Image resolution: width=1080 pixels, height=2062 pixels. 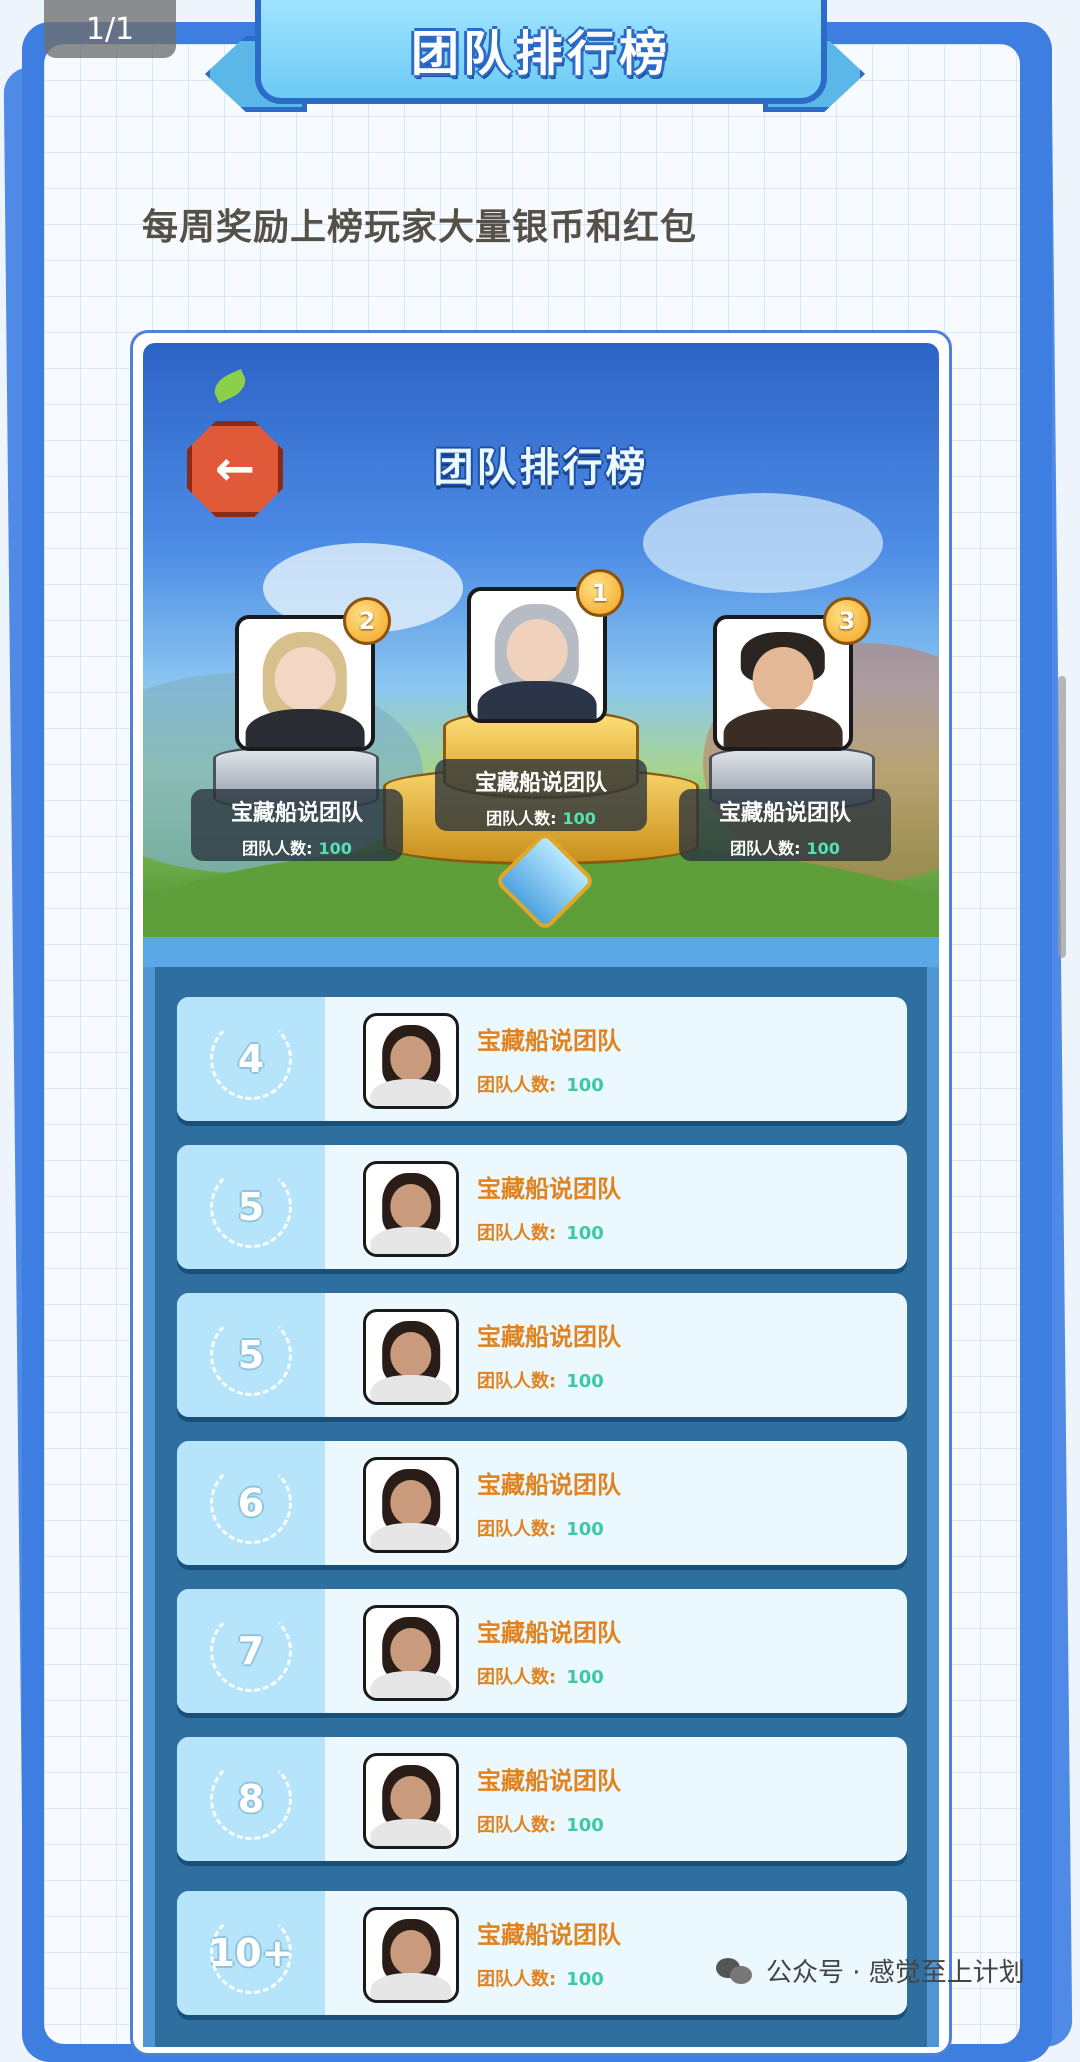 I want to click on page-title: 团队排行榜, so click(x=540, y=54).